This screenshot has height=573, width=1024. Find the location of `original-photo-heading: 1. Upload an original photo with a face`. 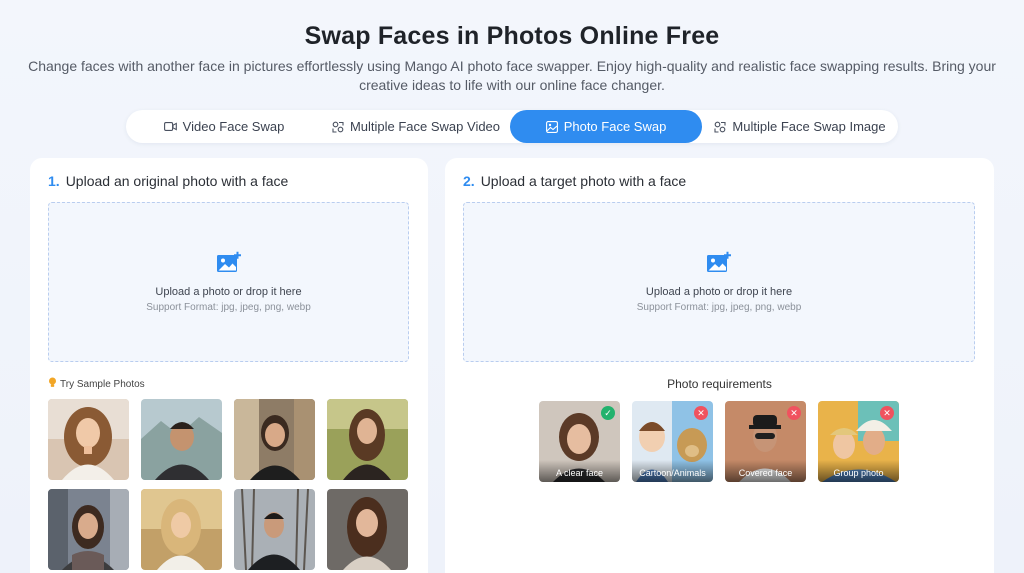

original-photo-heading: 1. Upload an original photo with a face is located at coordinates (168, 181).